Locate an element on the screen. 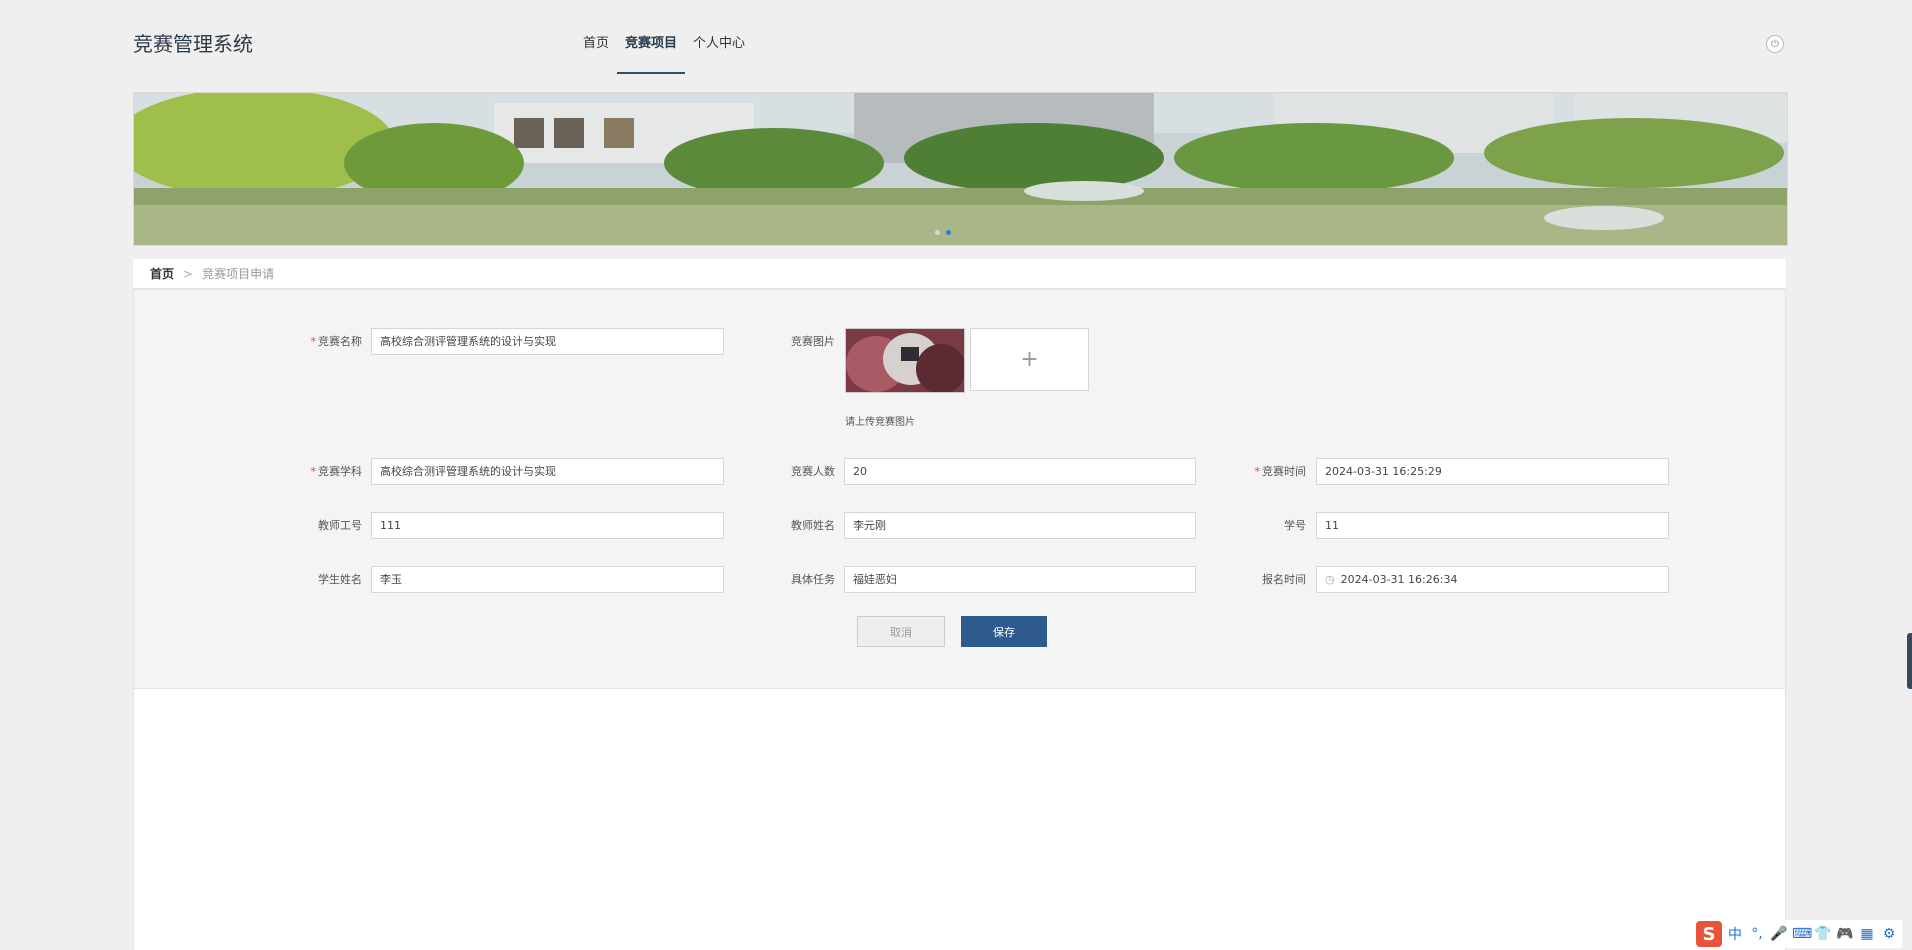  carousel-indicators is located at coordinates (943, 232).